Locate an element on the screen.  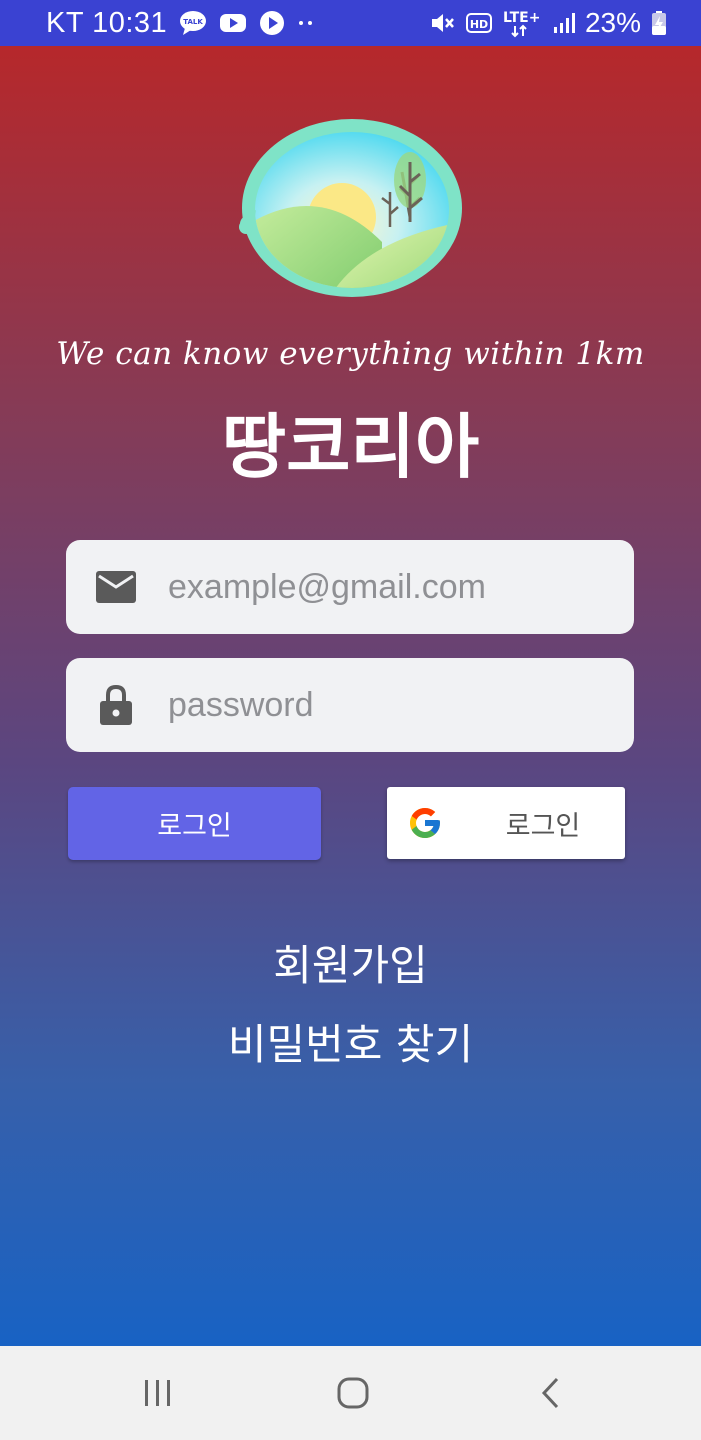
signal-icon is located at coordinates (564, 23).